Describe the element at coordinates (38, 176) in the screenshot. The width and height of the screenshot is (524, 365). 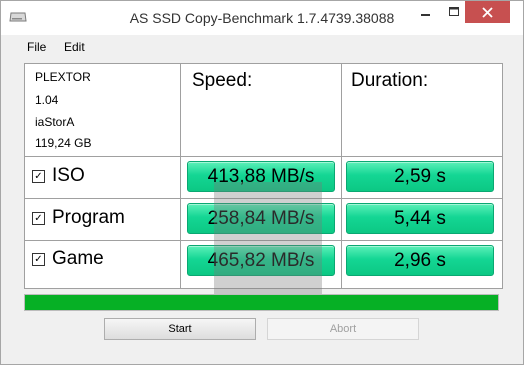
I see `iso-checkbox: ✓` at that location.